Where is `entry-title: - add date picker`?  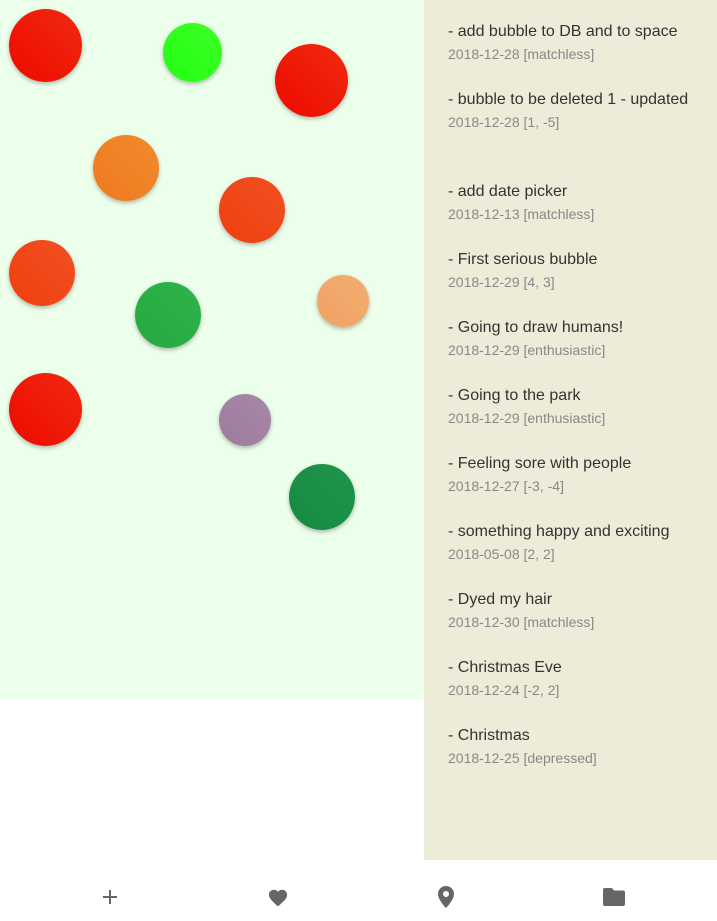
entry-title: - add date picker is located at coordinates (508, 191).